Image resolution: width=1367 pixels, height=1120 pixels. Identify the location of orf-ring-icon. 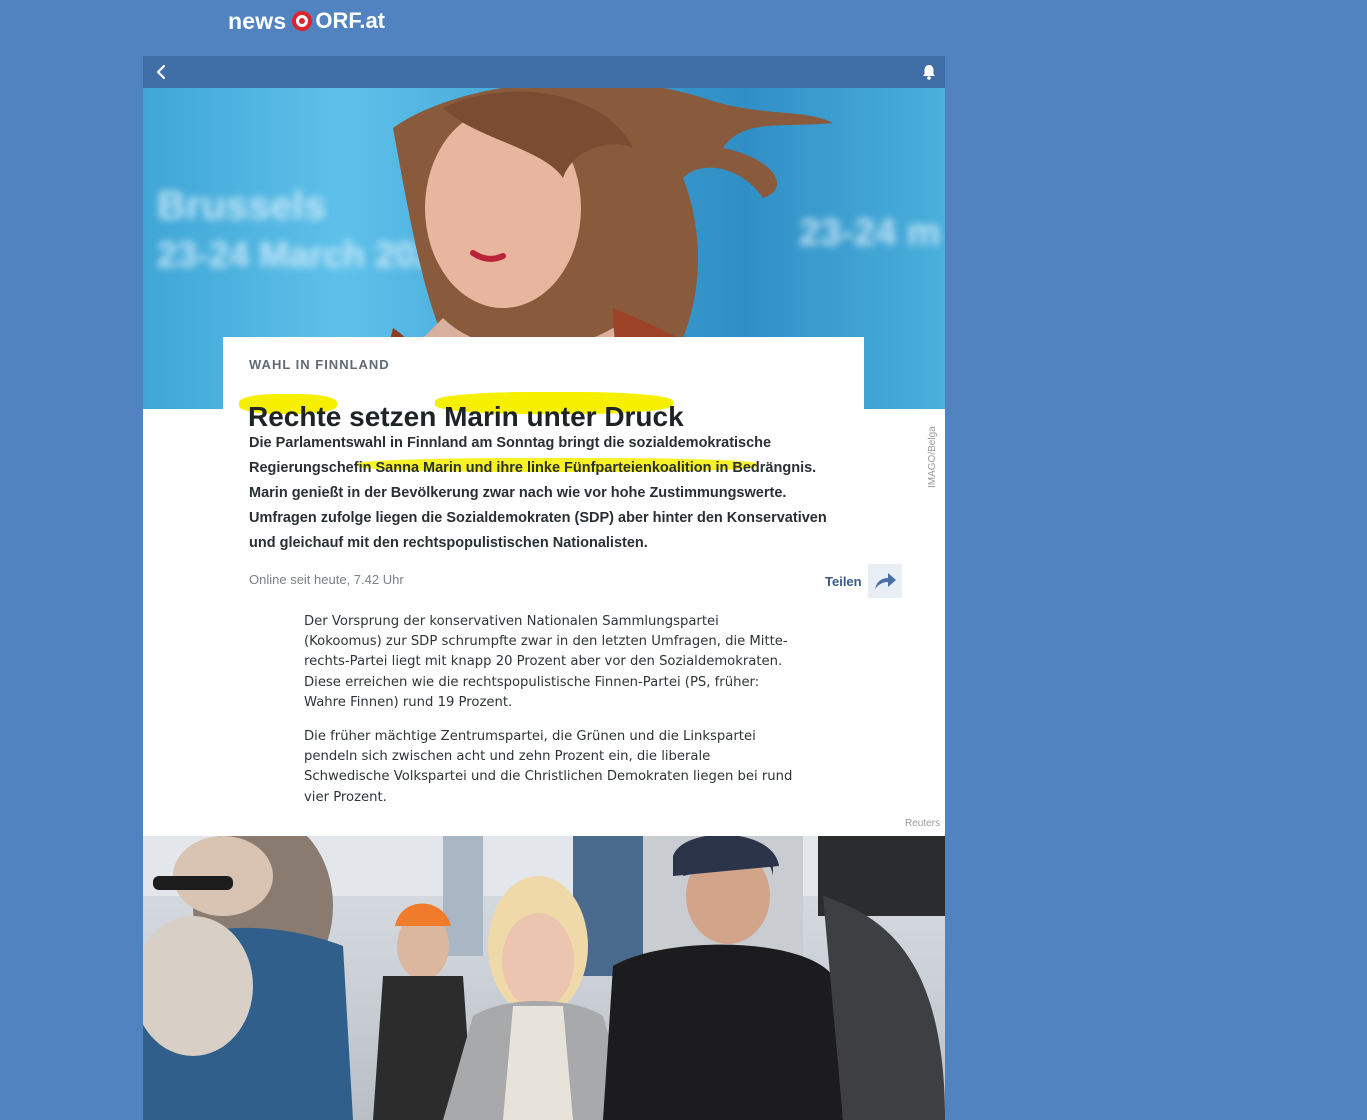
(302, 21).